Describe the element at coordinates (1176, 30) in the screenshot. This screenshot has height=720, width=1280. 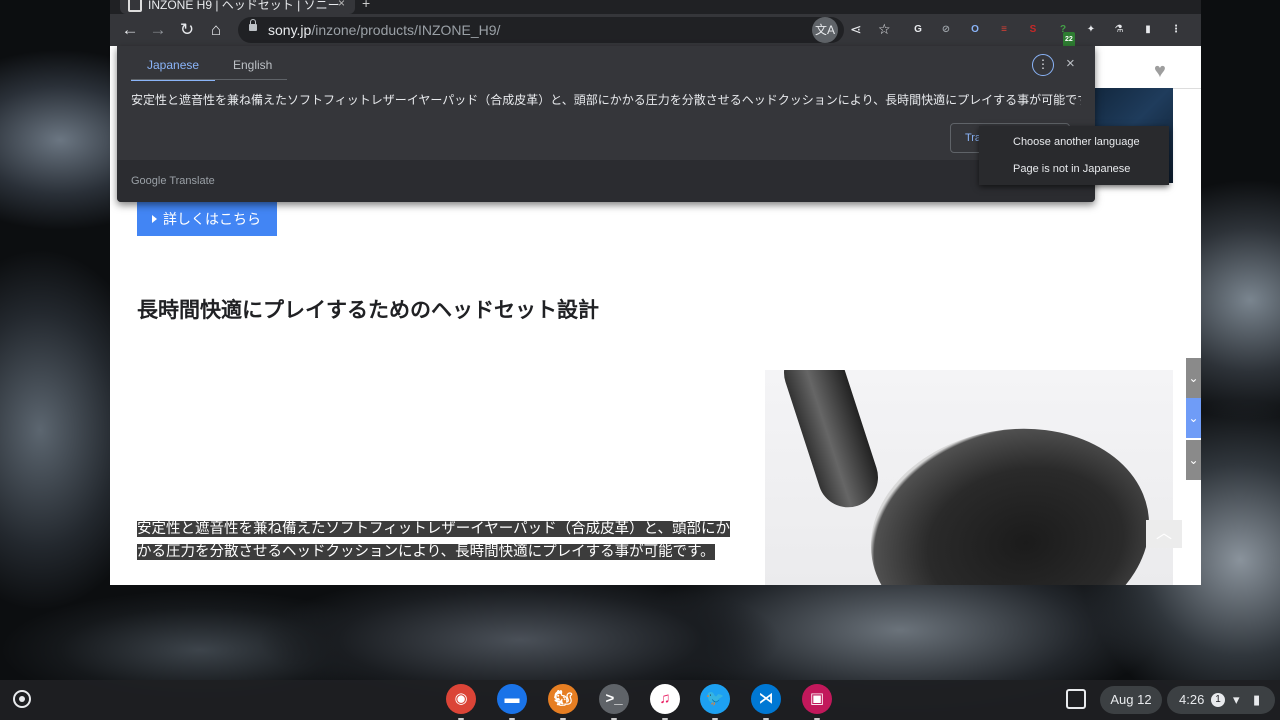
I see `browser-menu-icon: ⋮` at that location.